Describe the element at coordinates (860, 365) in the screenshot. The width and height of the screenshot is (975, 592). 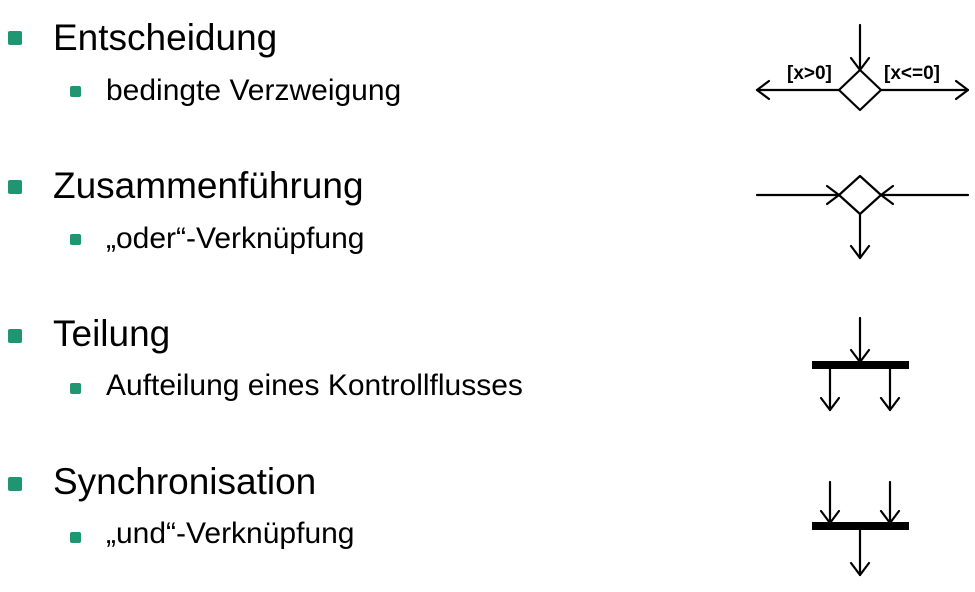
I see `fork-bar` at that location.